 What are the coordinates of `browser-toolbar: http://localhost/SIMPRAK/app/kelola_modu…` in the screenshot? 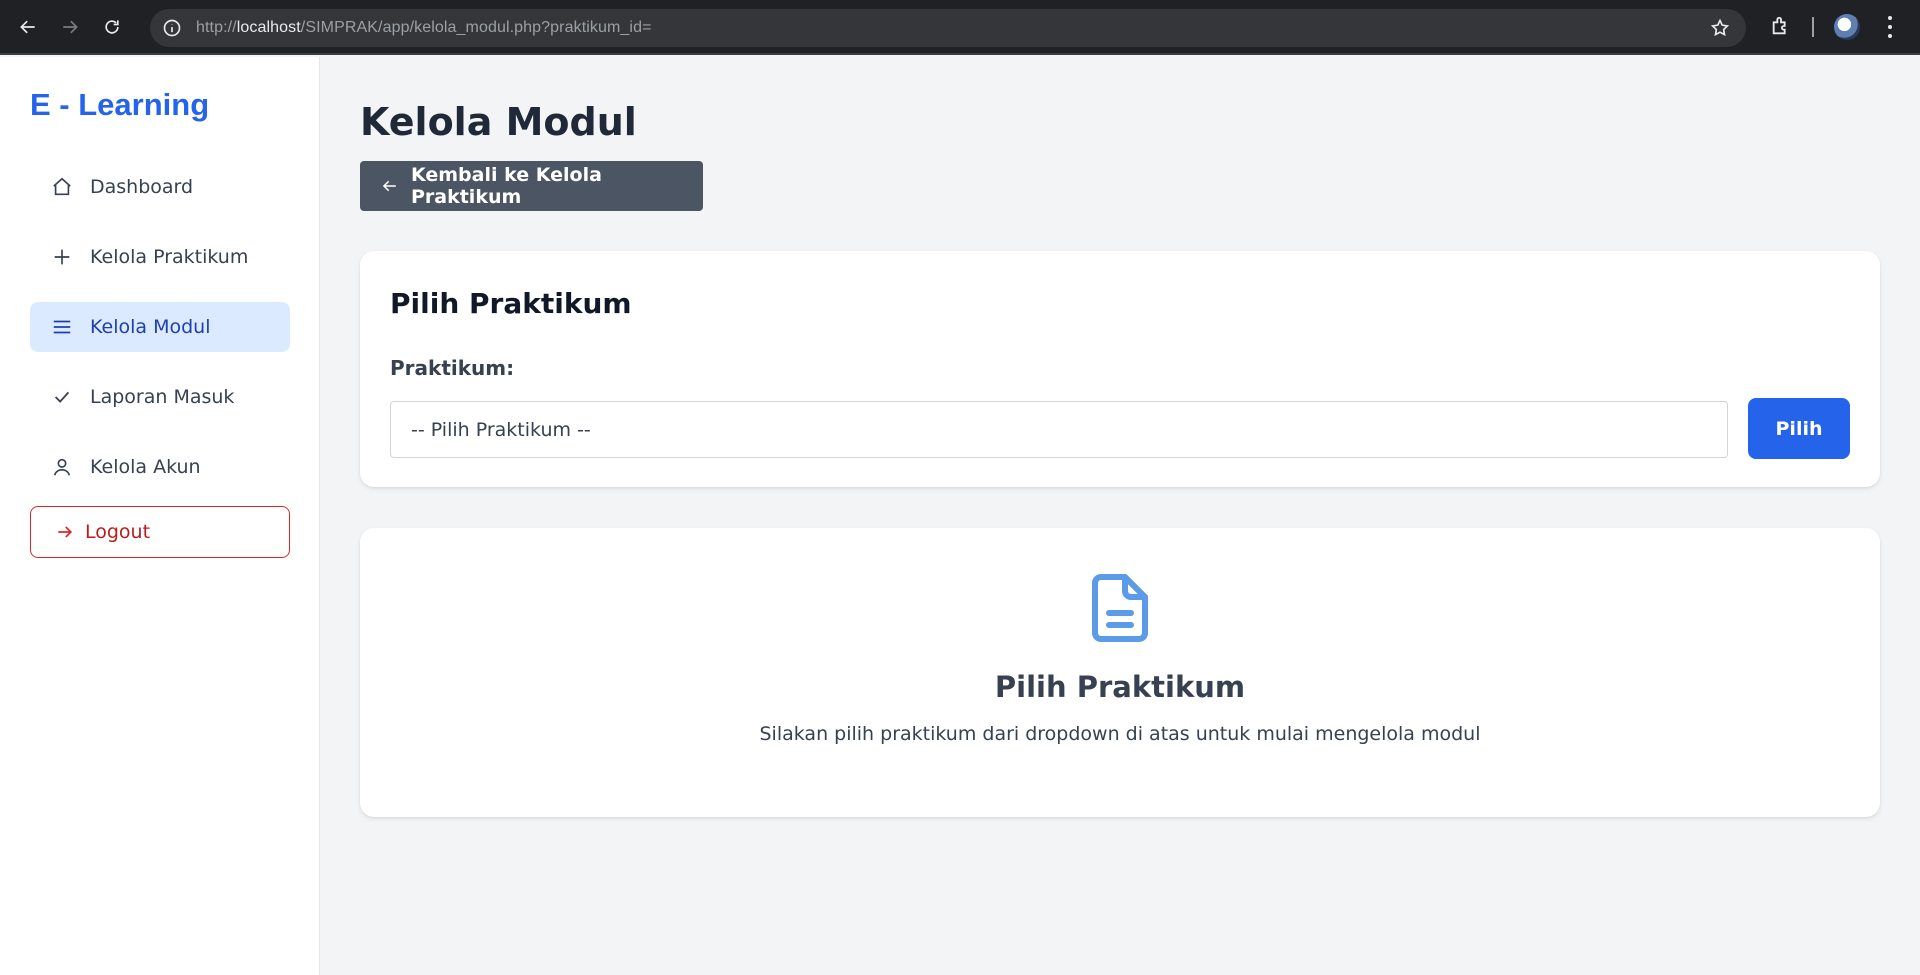 It's located at (960, 27).